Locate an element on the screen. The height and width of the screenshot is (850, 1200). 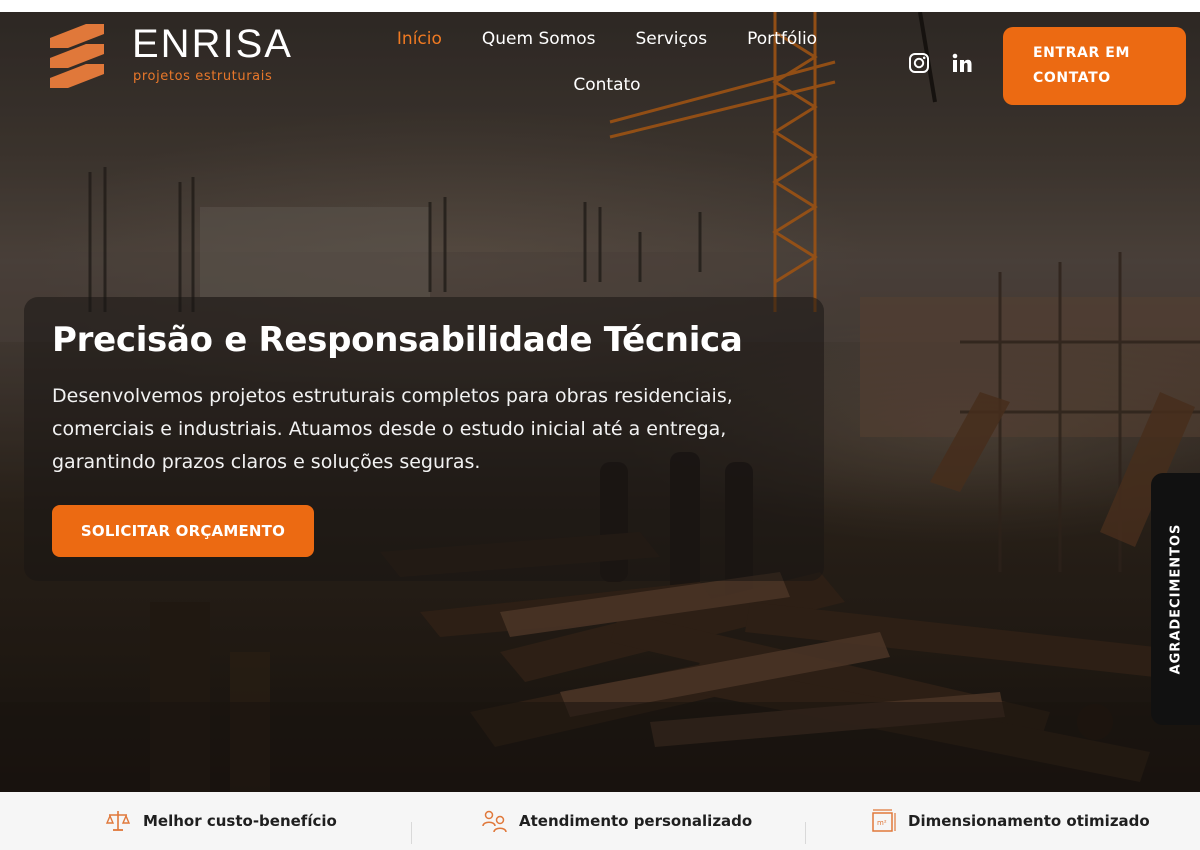
feature-personalized-service: Atendimento personalizado is located at coordinates (616, 821).